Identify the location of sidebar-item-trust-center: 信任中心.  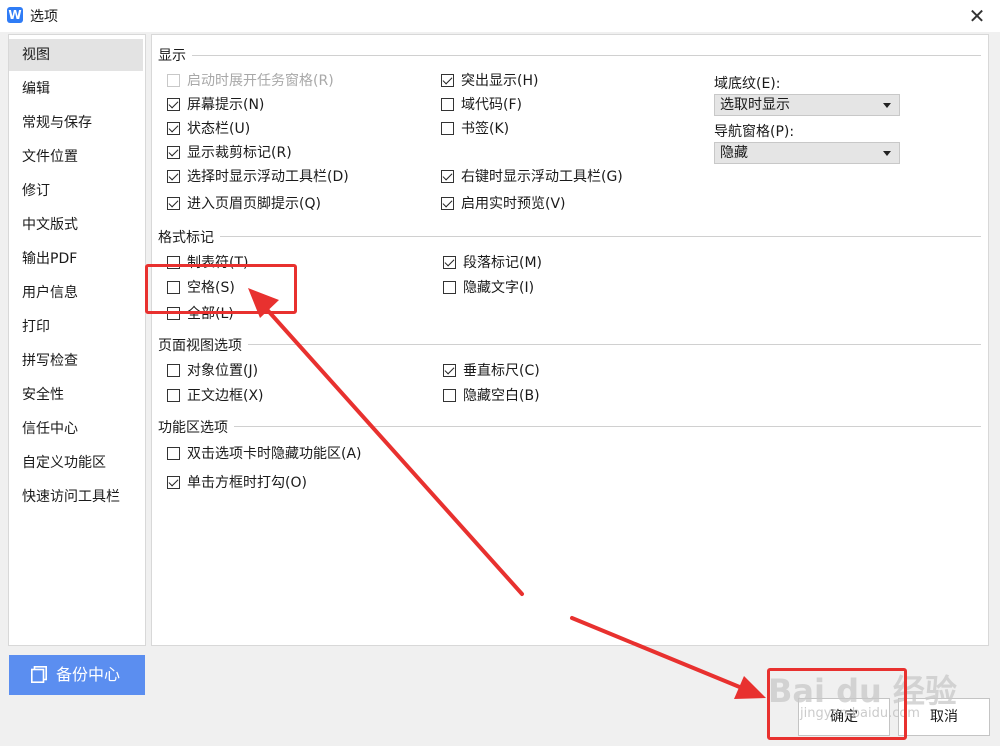
(76, 429).